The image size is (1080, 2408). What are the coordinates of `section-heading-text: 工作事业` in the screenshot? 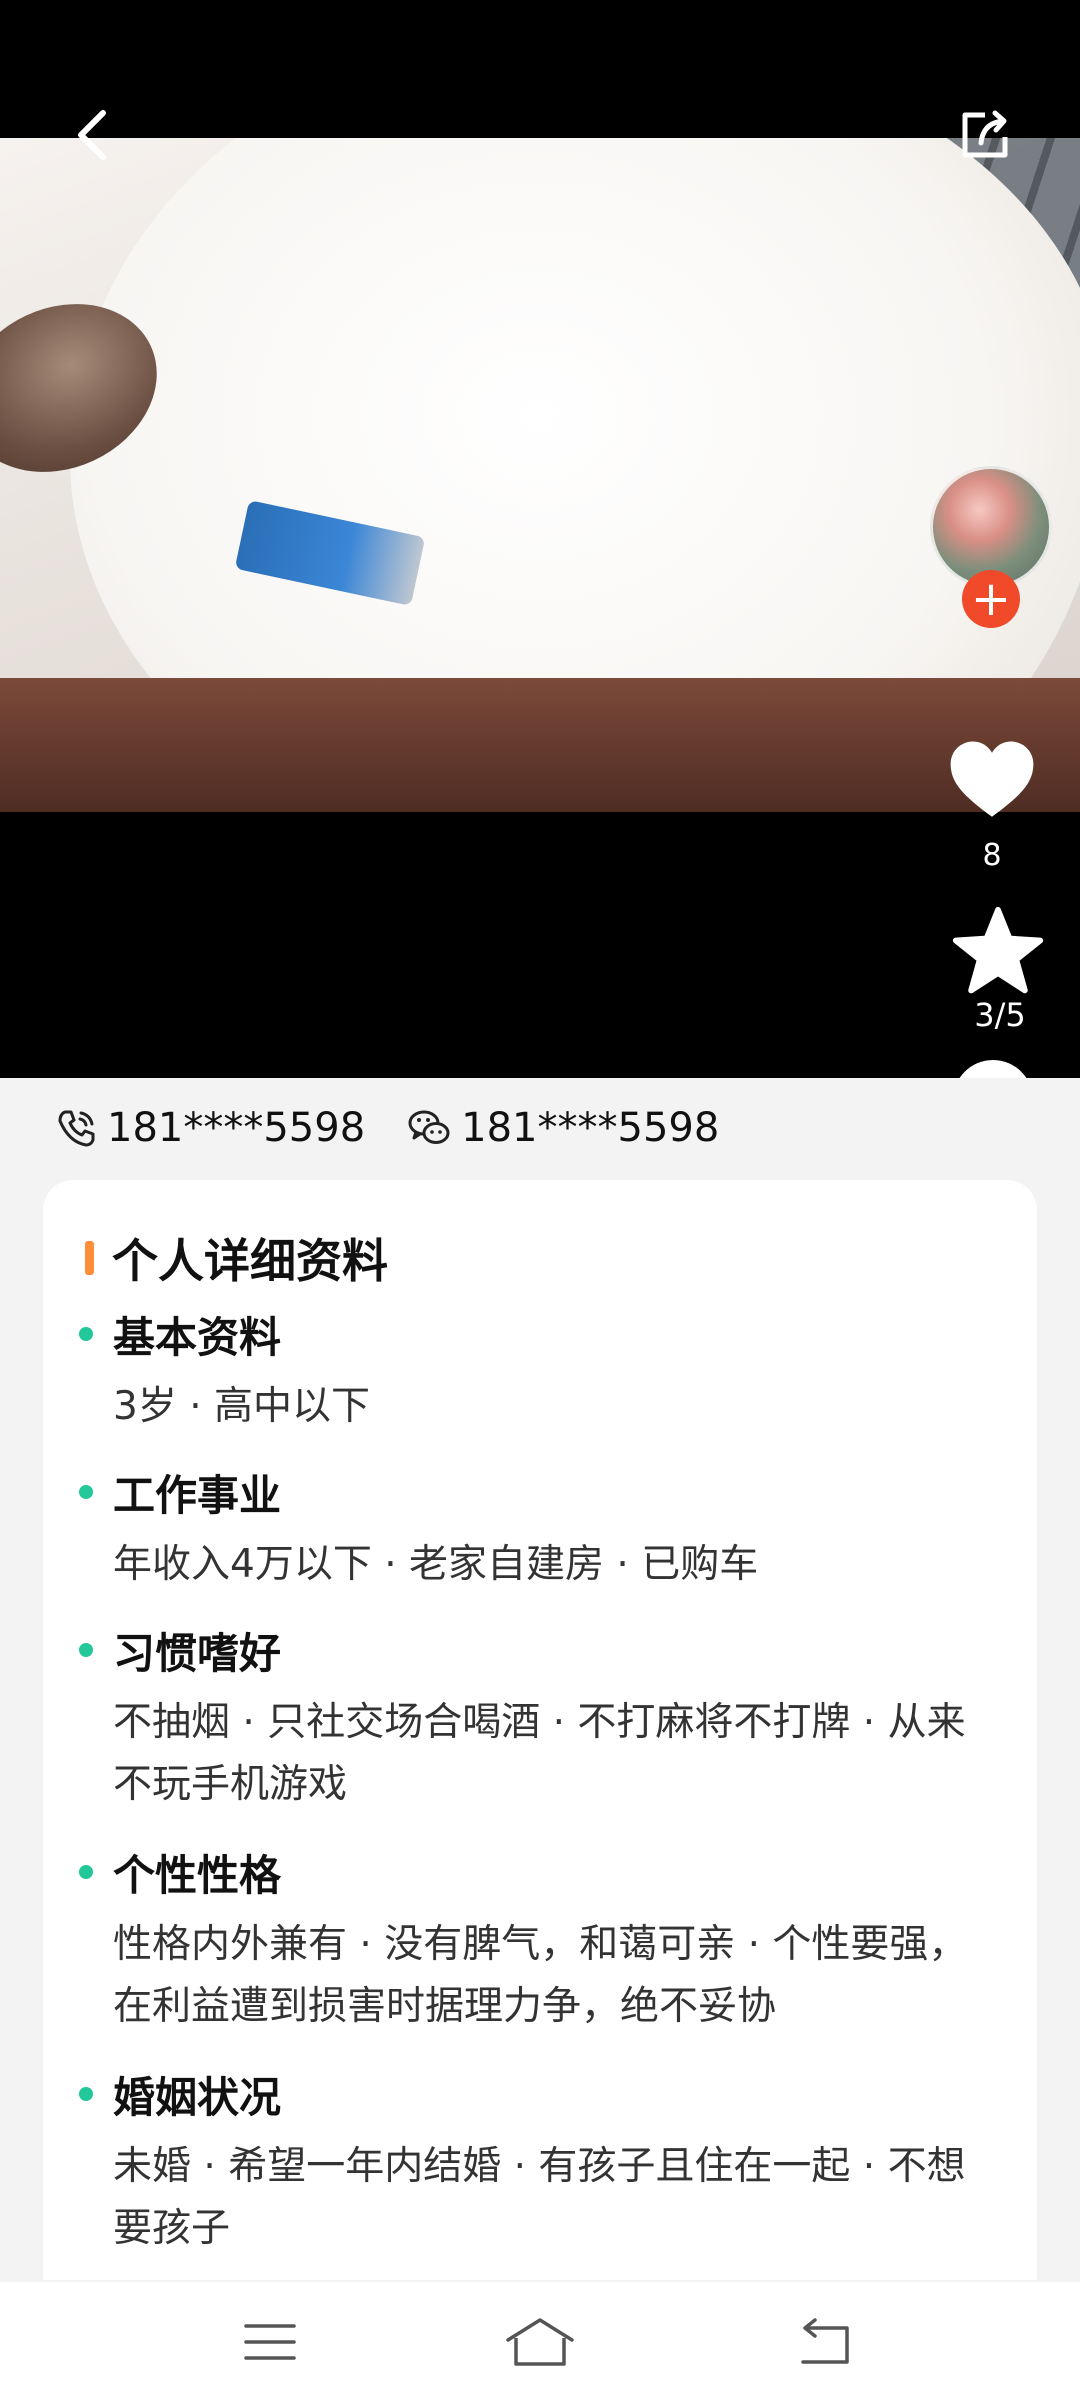 It's located at (197, 1495).